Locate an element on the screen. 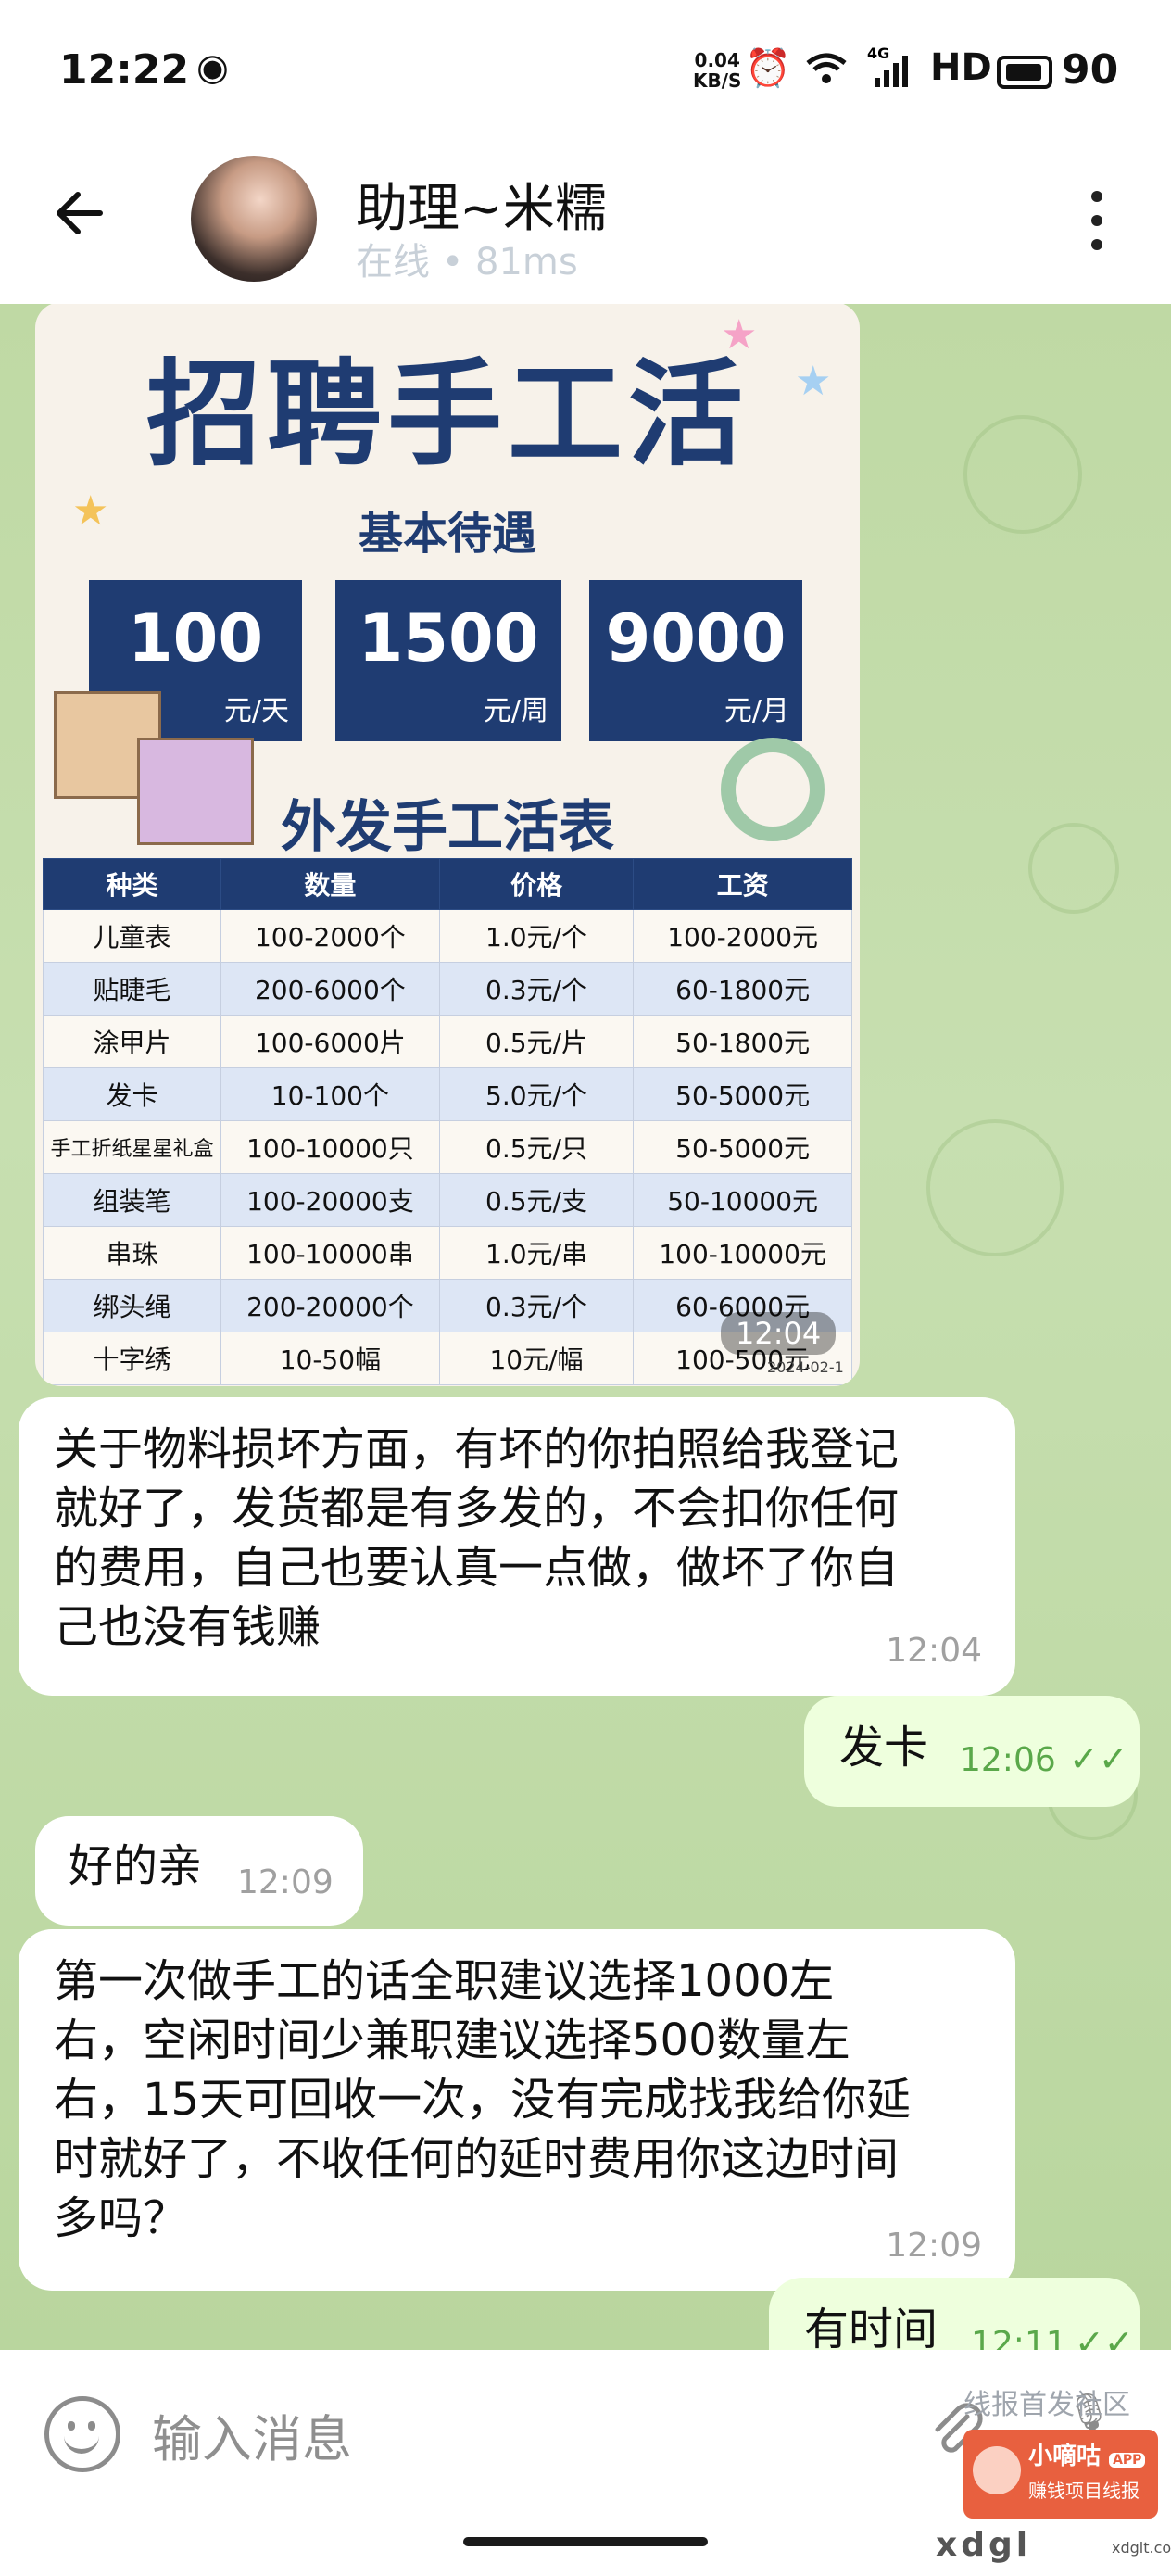 The image size is (1171, 2576). message-text: 有时间 is located at coordinates (871, 2327).